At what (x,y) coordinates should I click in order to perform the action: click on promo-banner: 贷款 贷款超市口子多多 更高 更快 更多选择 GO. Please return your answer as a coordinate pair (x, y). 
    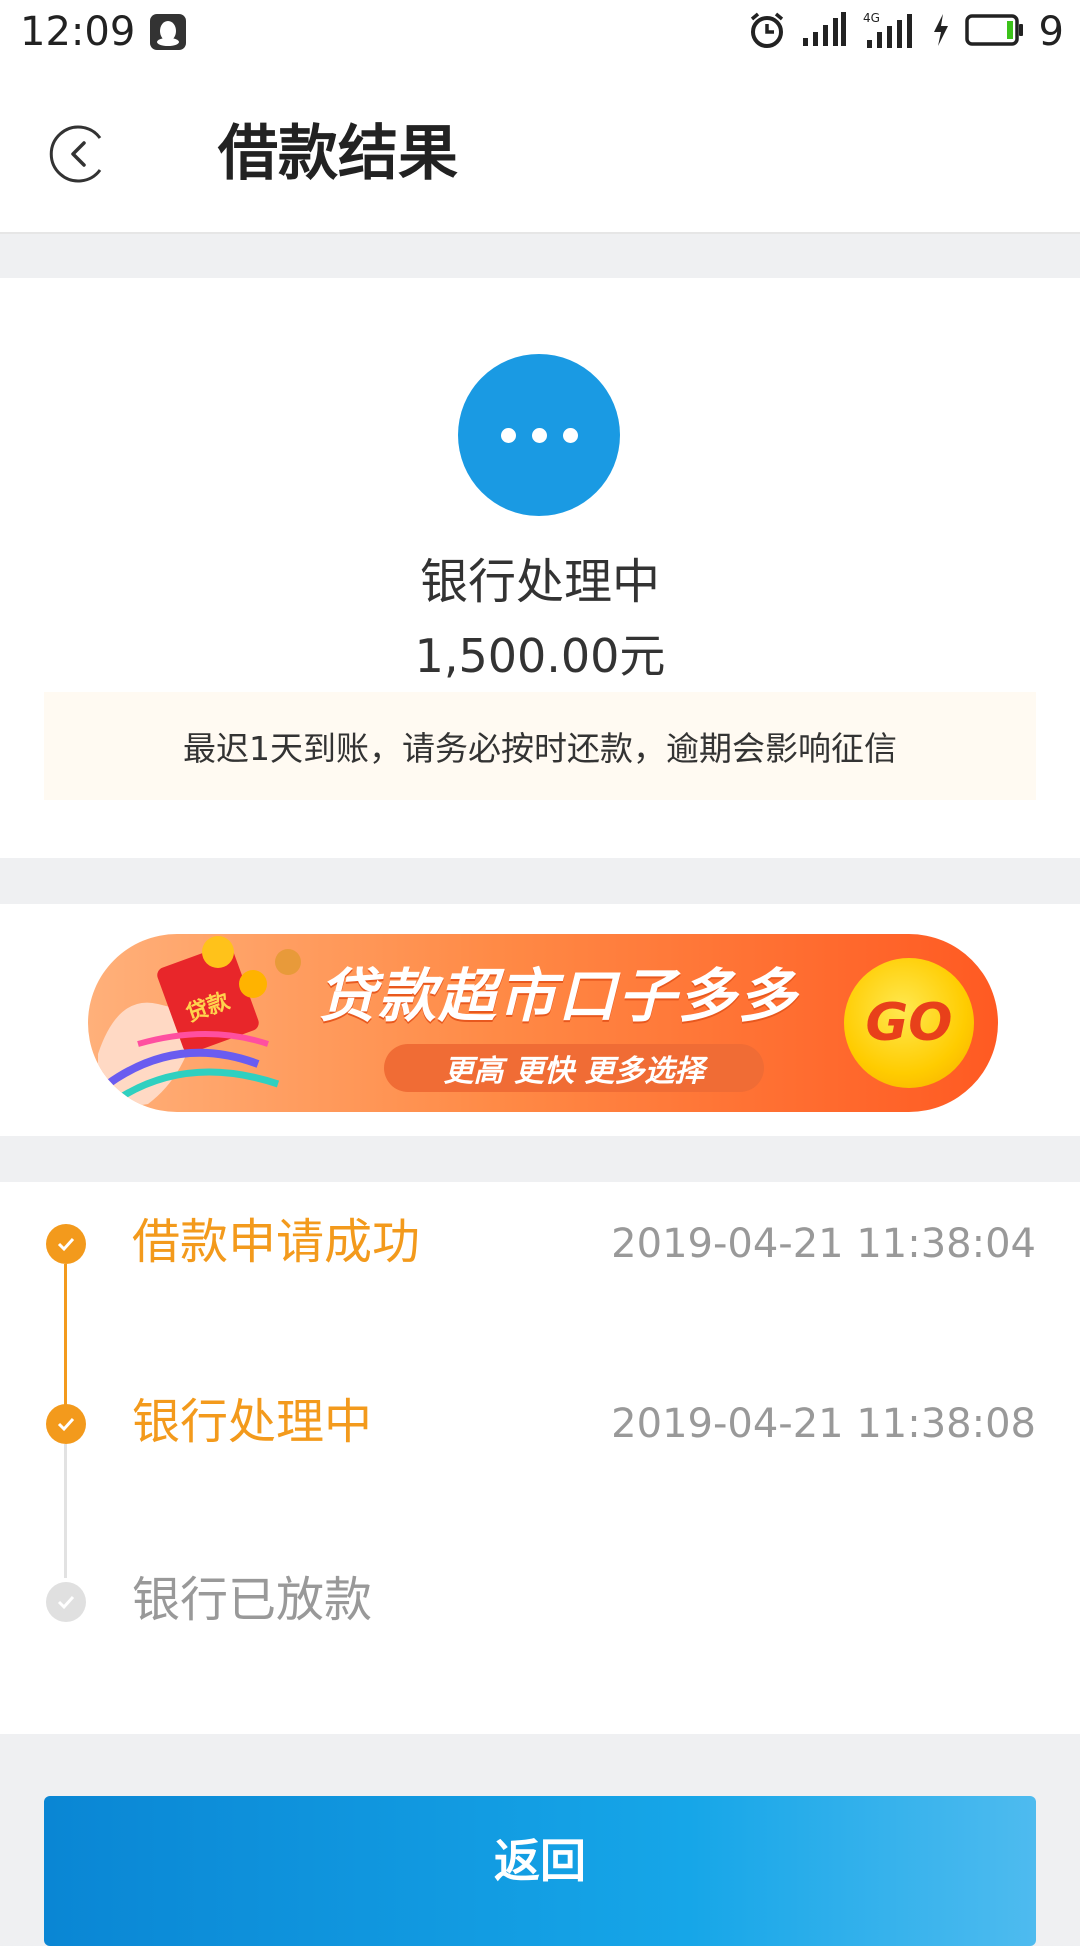
    Looking at the image, I should click on (543, 1023).